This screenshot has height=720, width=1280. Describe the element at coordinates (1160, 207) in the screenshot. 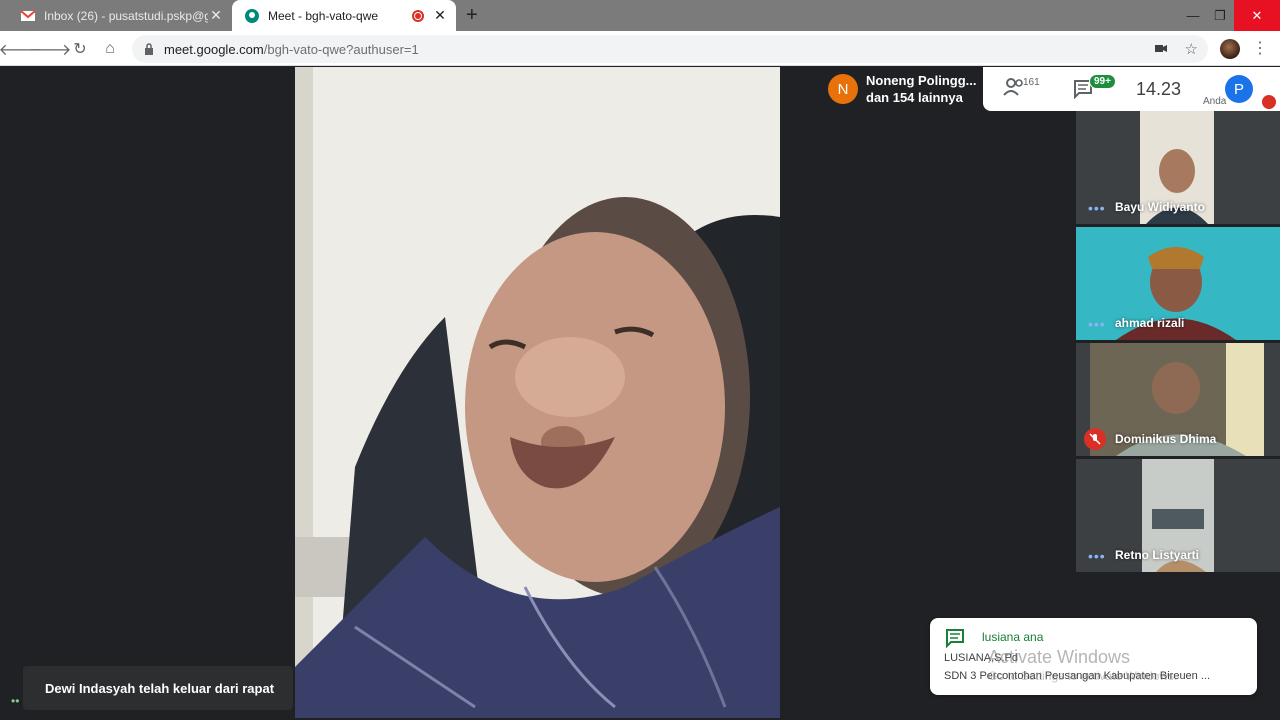

I see `participant-name: Bayu Widiyanto` at that location.